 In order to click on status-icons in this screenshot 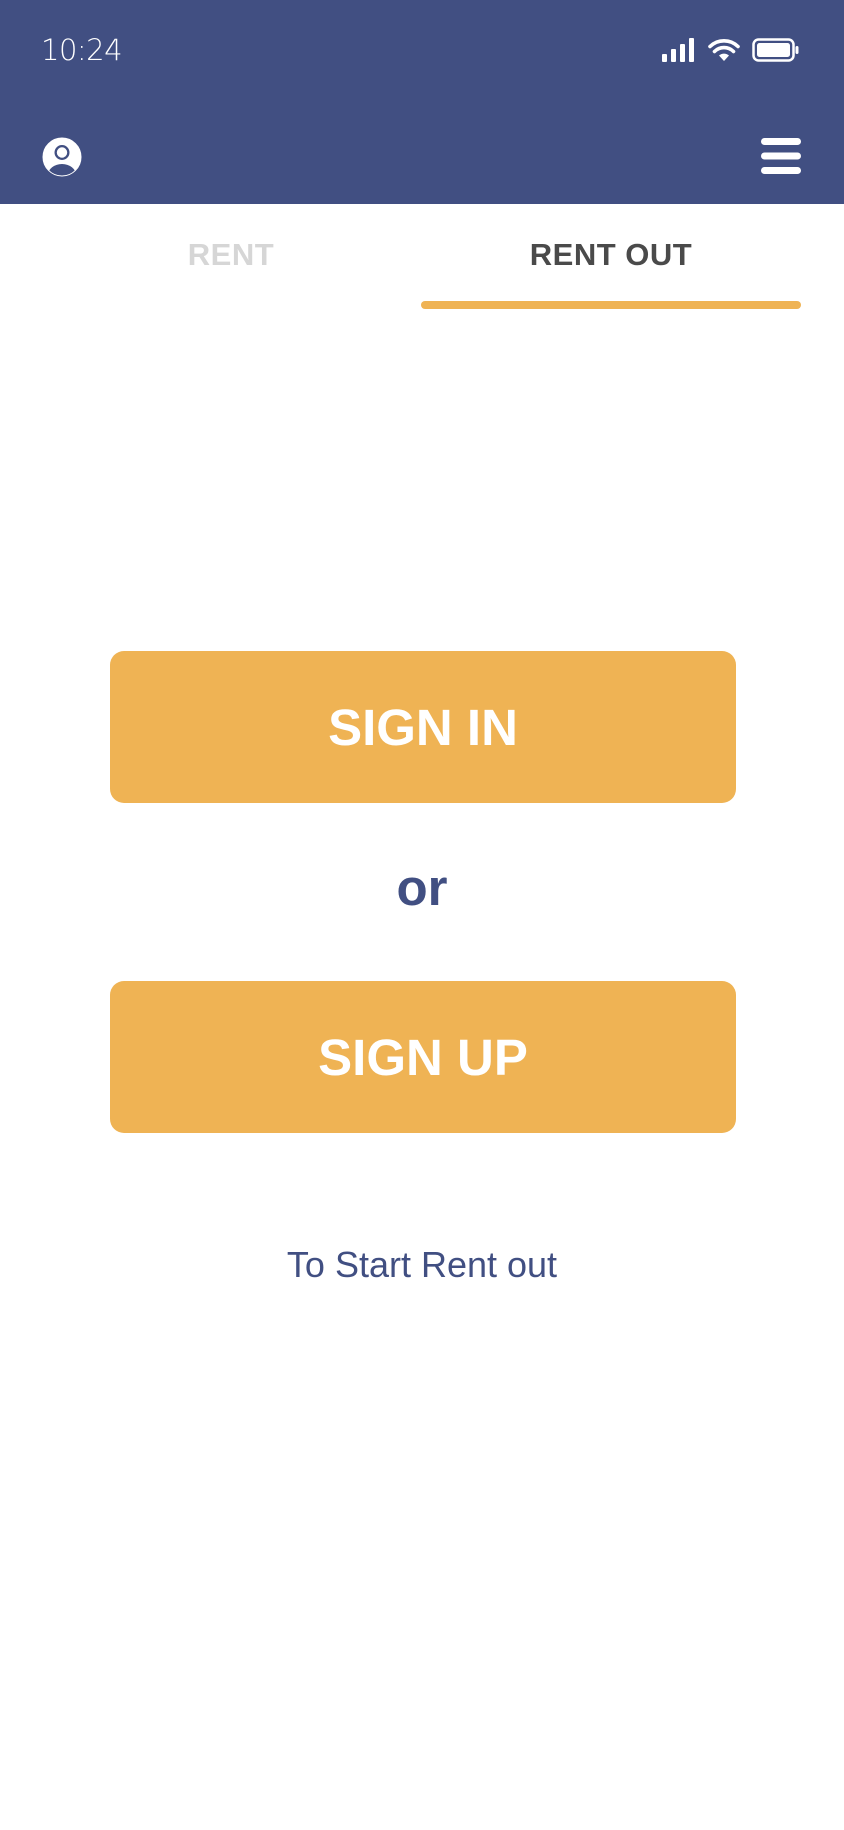, I will do `click(731, 50)`.